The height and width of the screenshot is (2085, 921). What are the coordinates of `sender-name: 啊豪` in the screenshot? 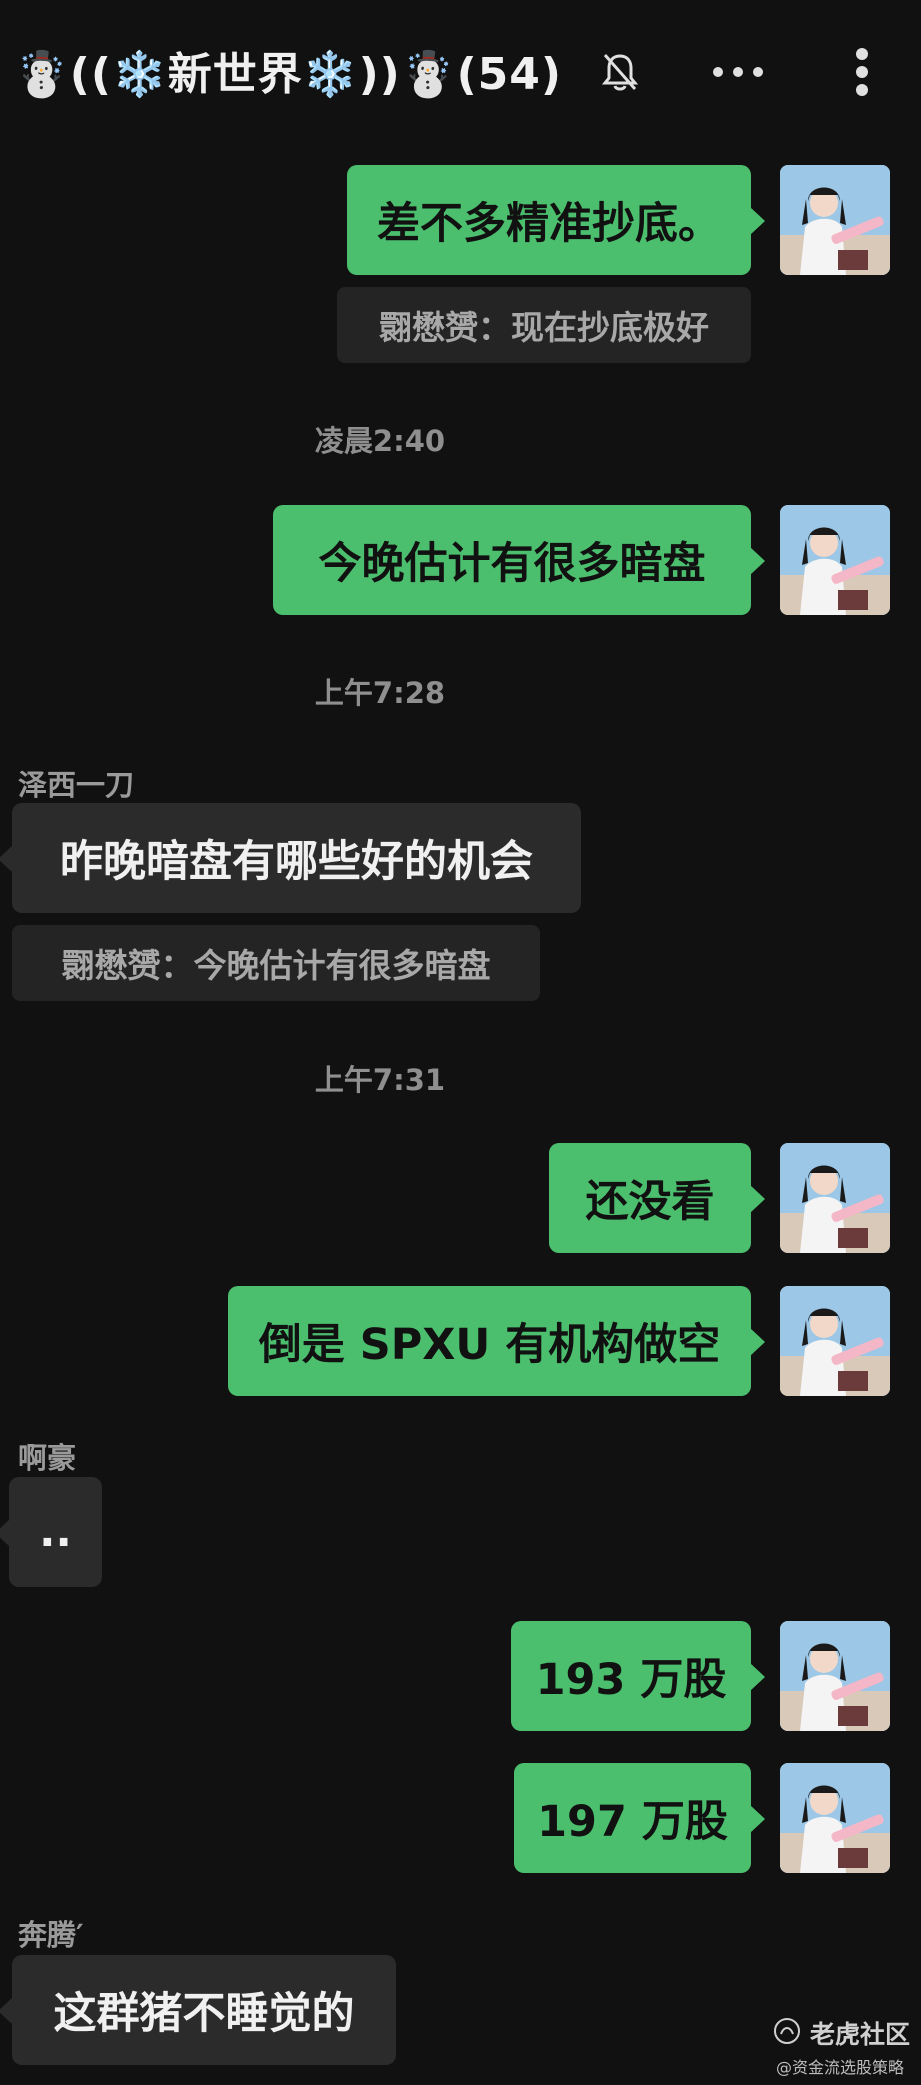 It's located at (47, 1456).